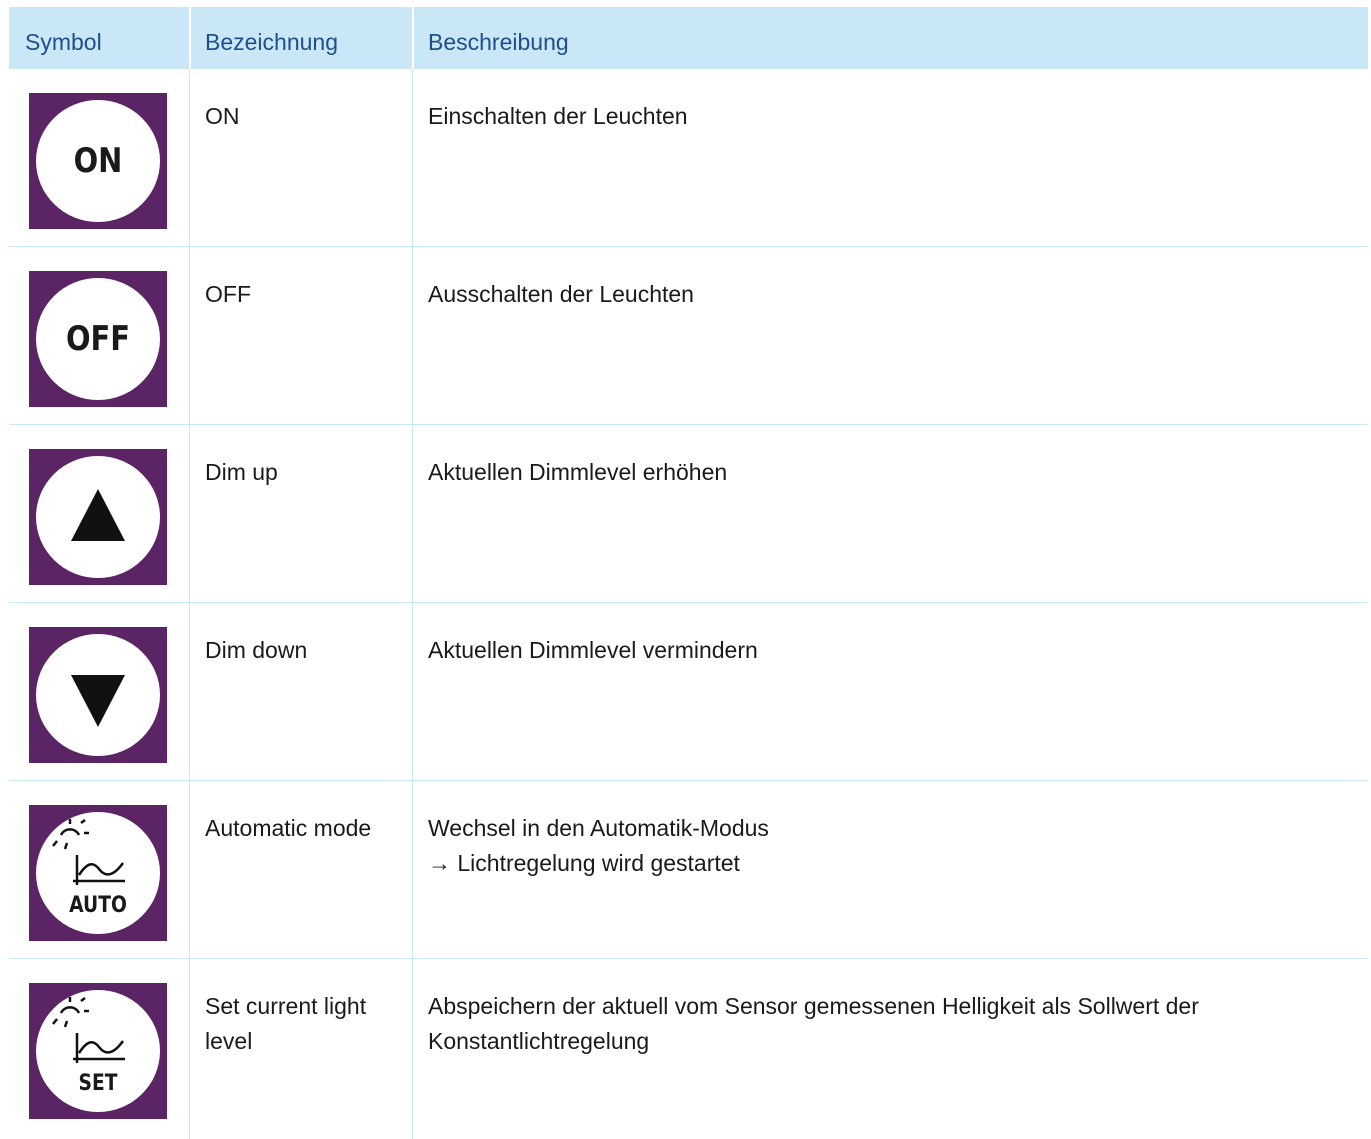 This screenshot has height=1139, width=1371. What do you see at coordinates (893, 116) in the screenshot?
I see `row-description: Einschalten der Leuchten` at bounding box center [893, 116].